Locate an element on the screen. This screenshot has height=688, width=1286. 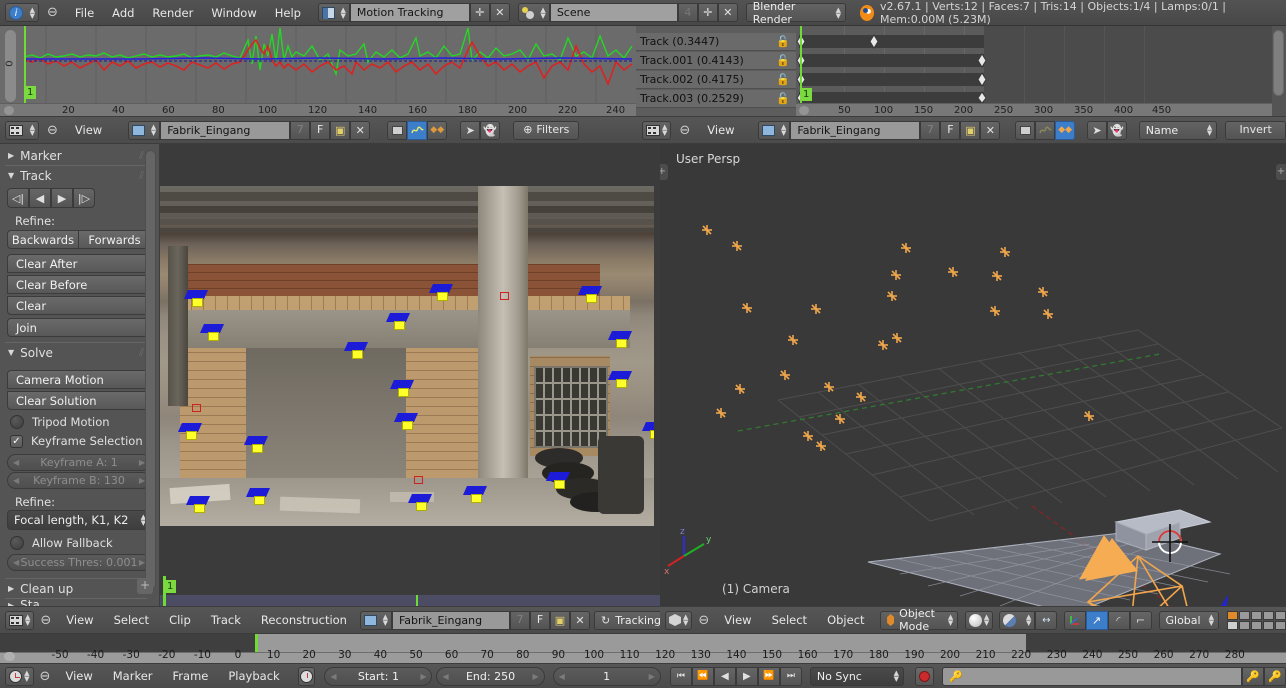
clip-fake-user-toggle-2: F is located at coordinates (950, 130).